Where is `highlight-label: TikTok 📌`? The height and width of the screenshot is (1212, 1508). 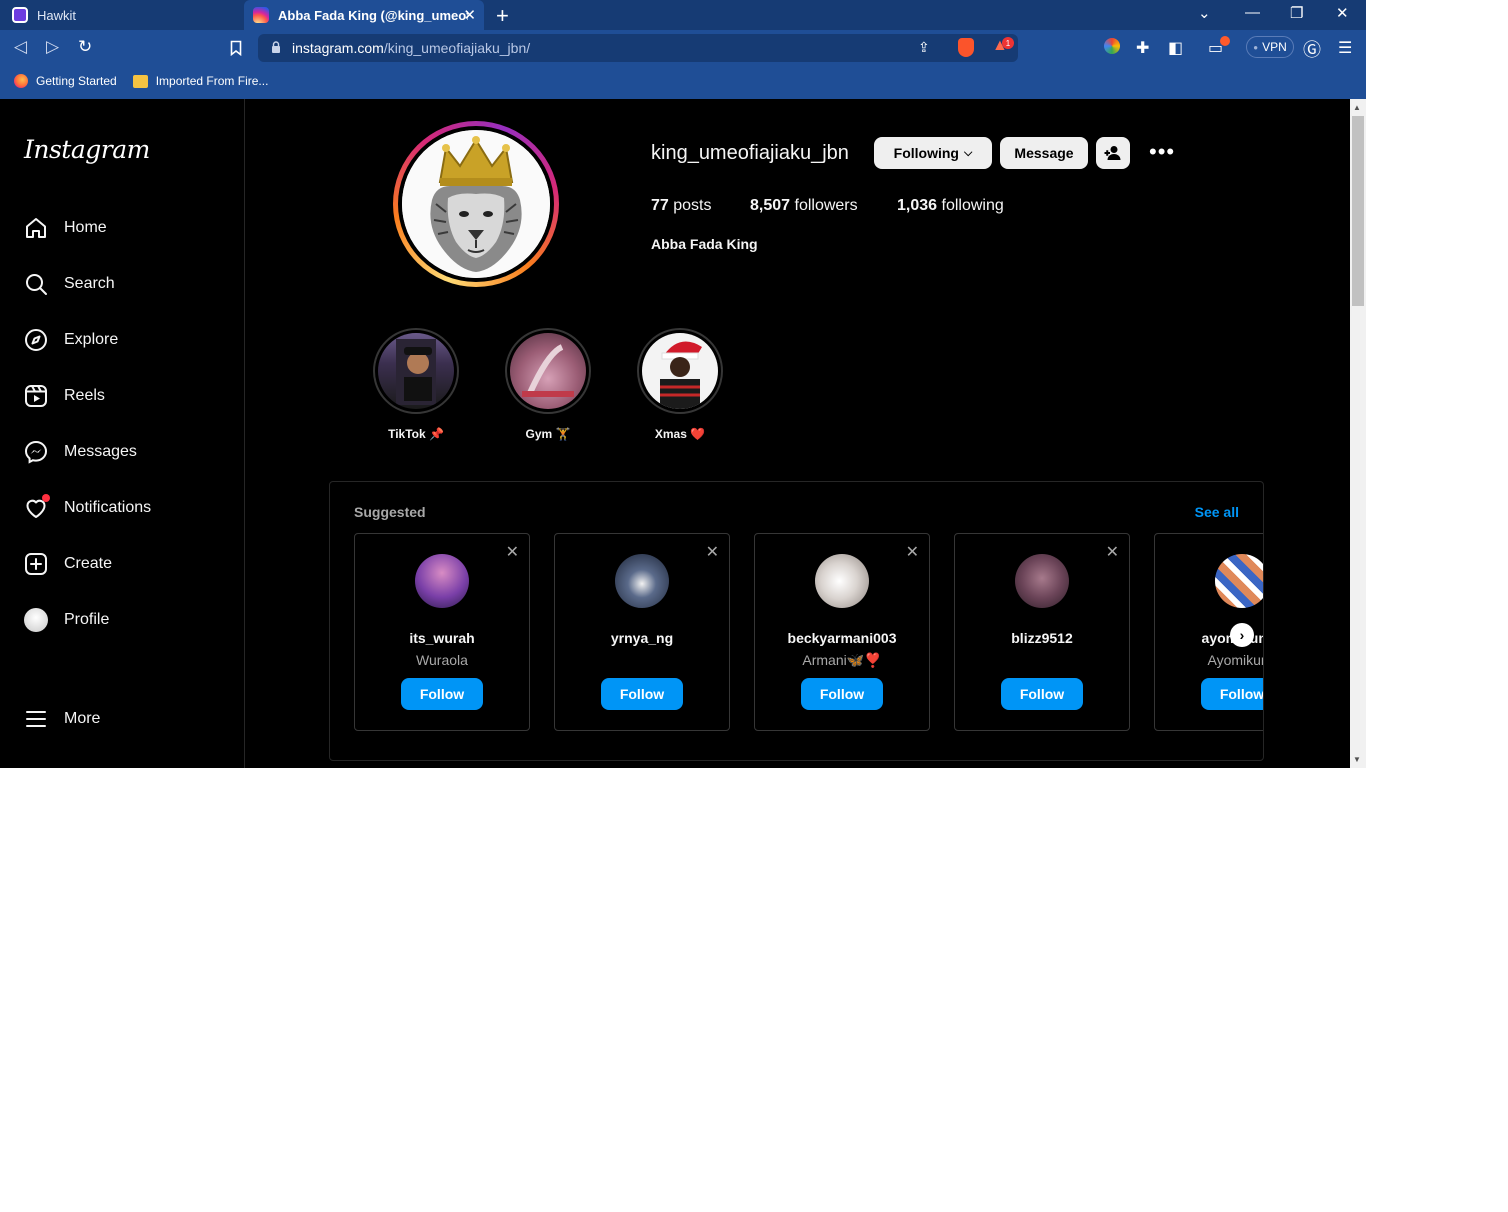 highlight-label: TikTok 📌 is located at coordinates (416, 434).